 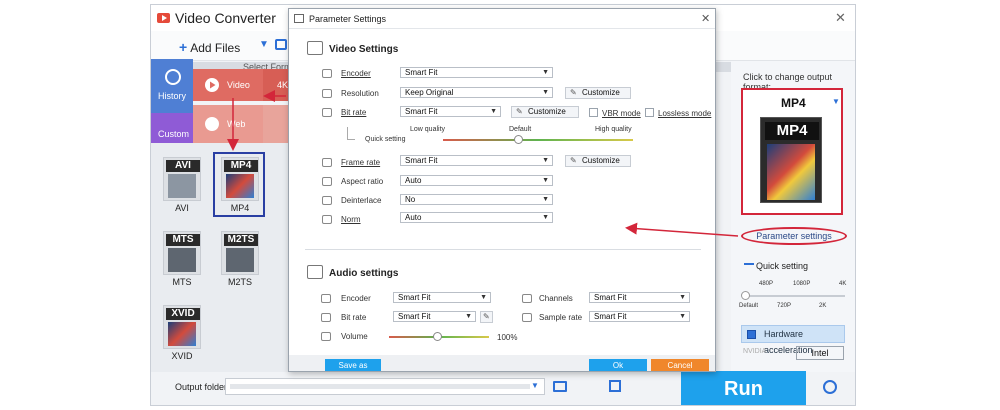 What do you see at coordinates (236, 124) in the screenshot?
I see `category-web-label: Web` at bounding box center [236, 124].